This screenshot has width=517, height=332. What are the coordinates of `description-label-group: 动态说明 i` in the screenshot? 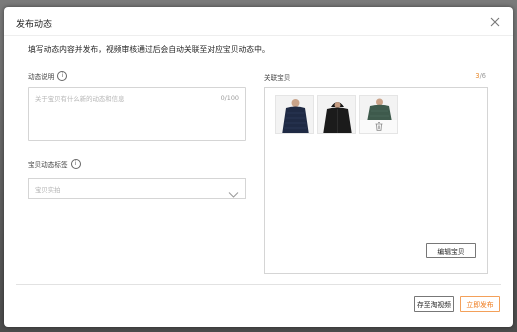 It's located at (48, 76).